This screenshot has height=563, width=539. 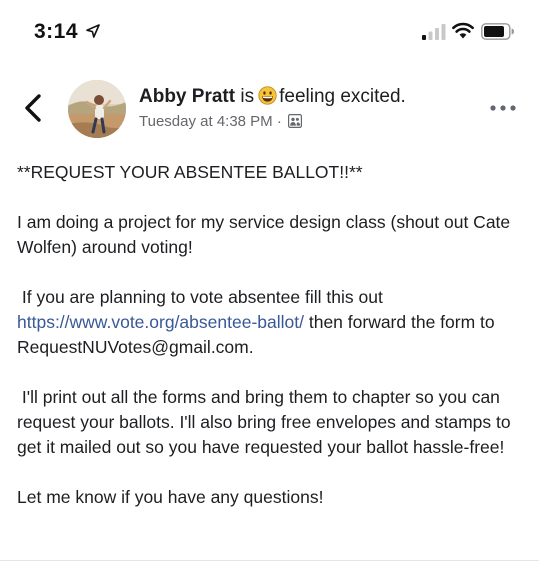 I want to click on divider, so click(x=269, y=560).